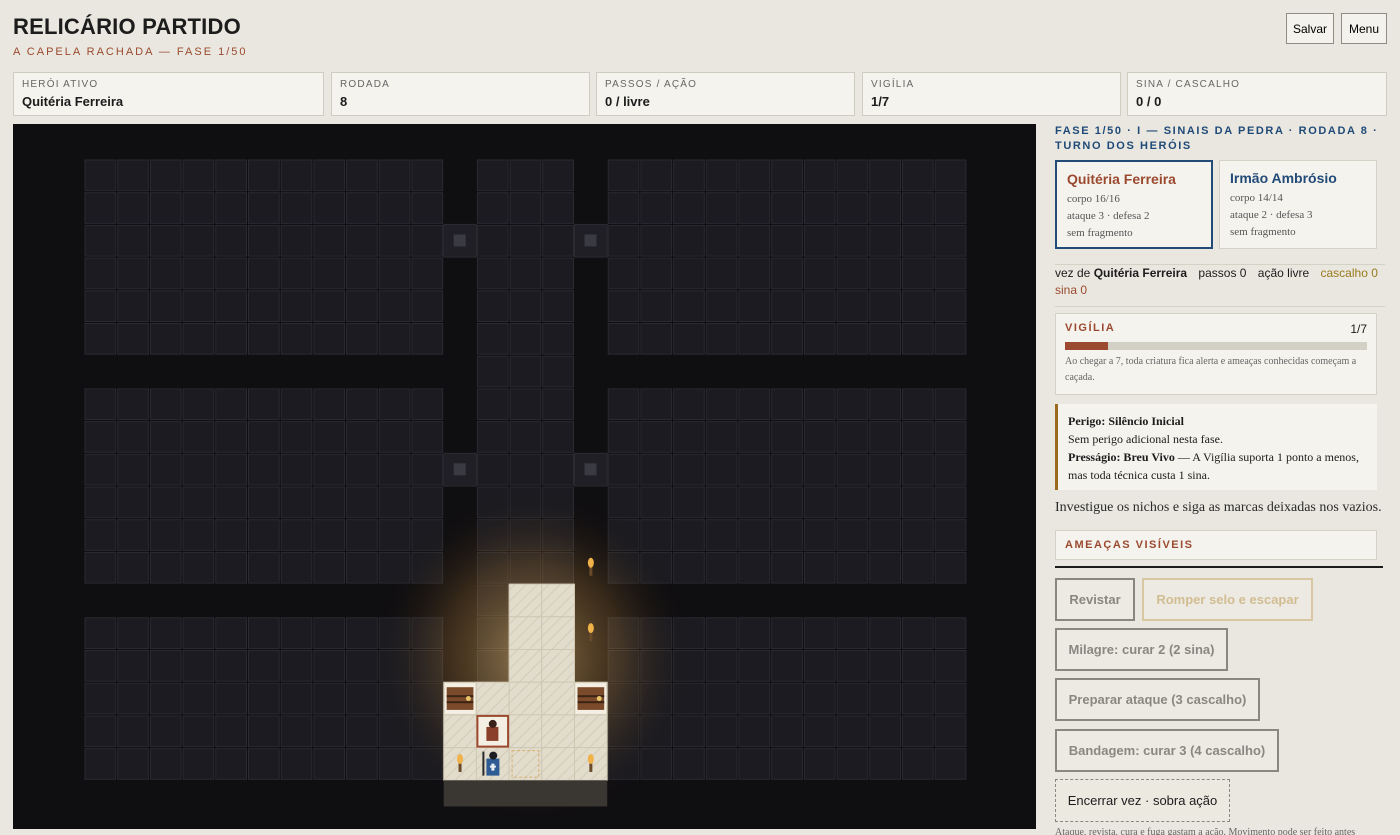  What do you see at coordinates (1167, 750) in the screenshot?
I see `bandage-heal-button: Bandagem: curar 3 (4 cascalho)` at bounding box center [1167, 750].